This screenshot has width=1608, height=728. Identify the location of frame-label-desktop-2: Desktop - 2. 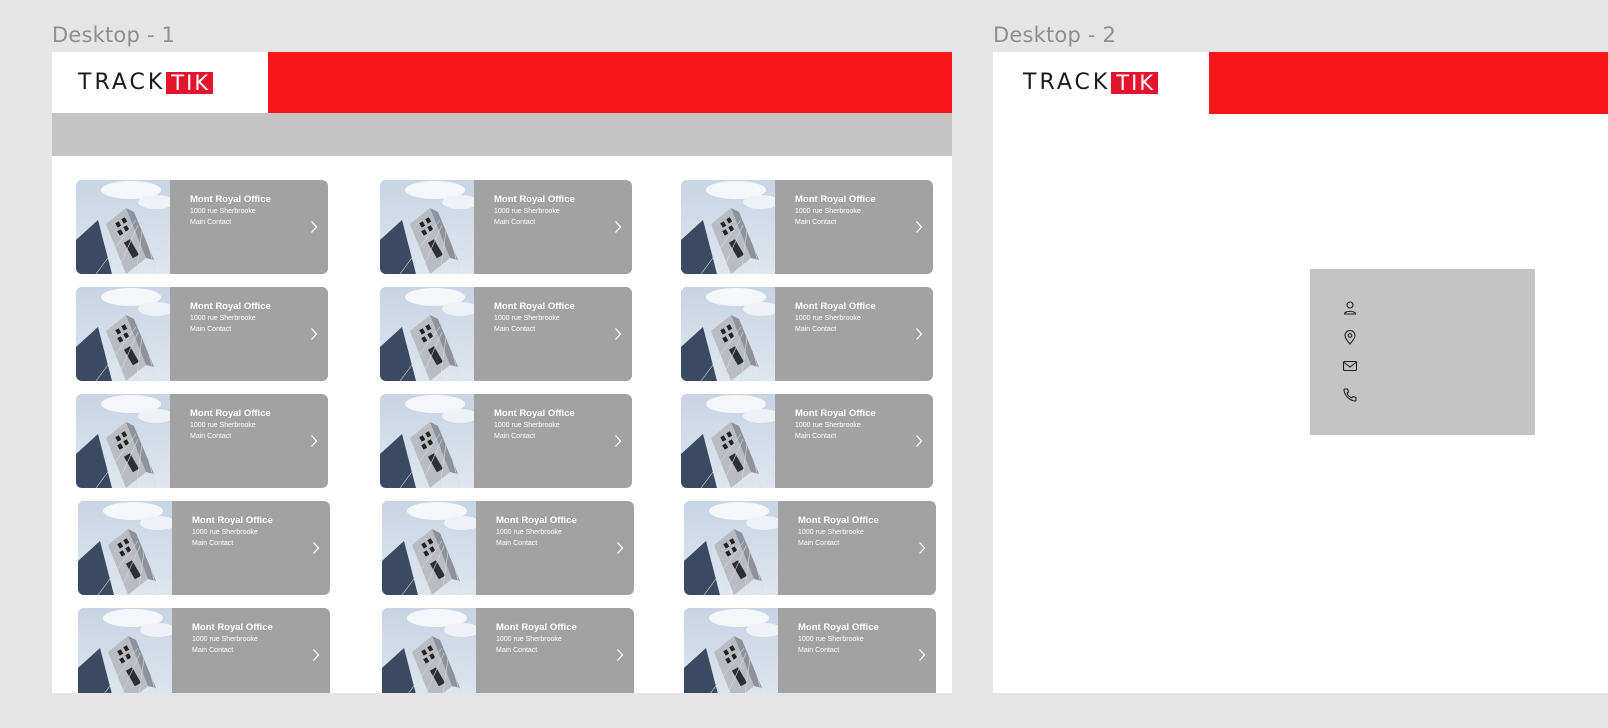
(1055, 35).